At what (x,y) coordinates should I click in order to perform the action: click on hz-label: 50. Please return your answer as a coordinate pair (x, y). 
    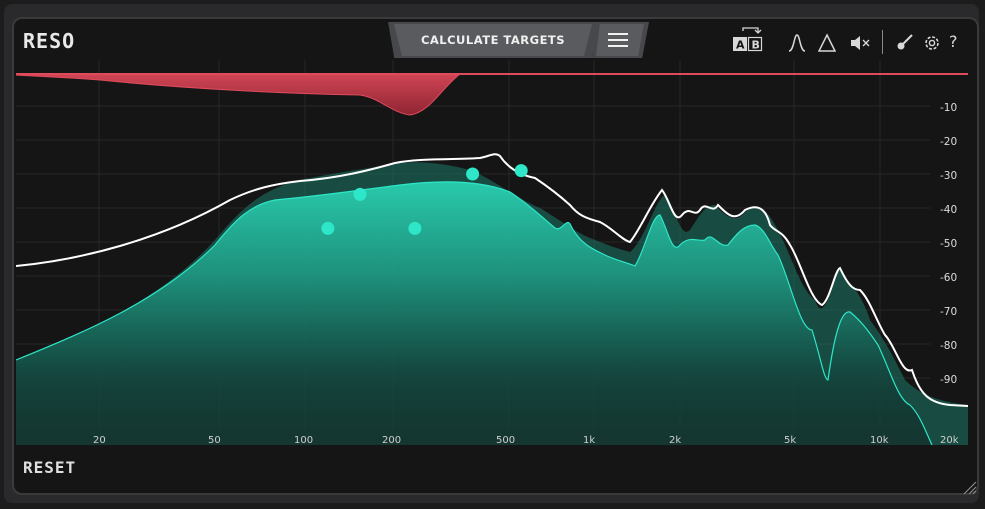
    Looking at the image, I should click on (214, 440).